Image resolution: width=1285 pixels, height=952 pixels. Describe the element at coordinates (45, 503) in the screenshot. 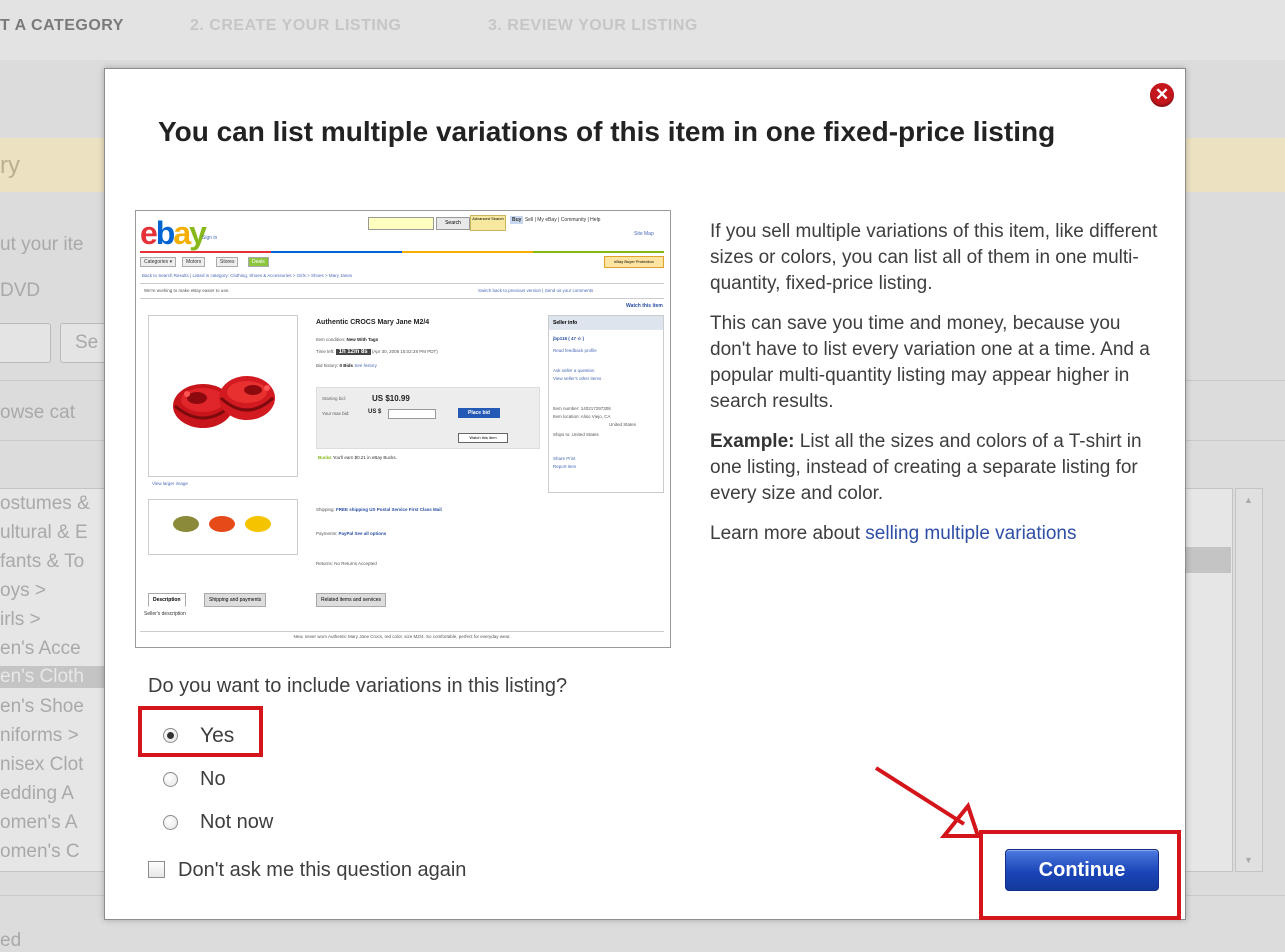

I see `list-item: ostumes &` at that location.